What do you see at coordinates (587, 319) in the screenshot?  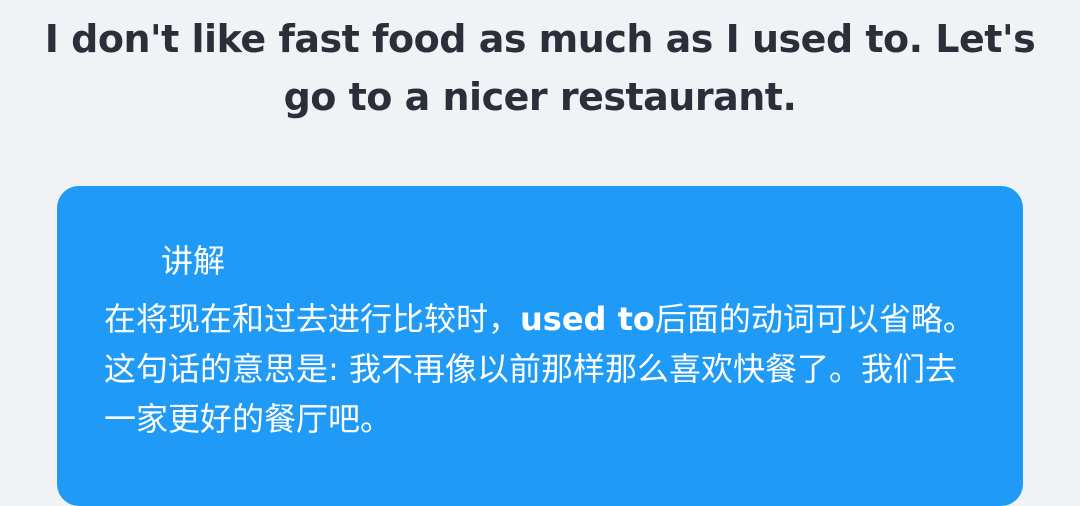 I see `explanation-keyword: used to` at bounding box center [587, 319].